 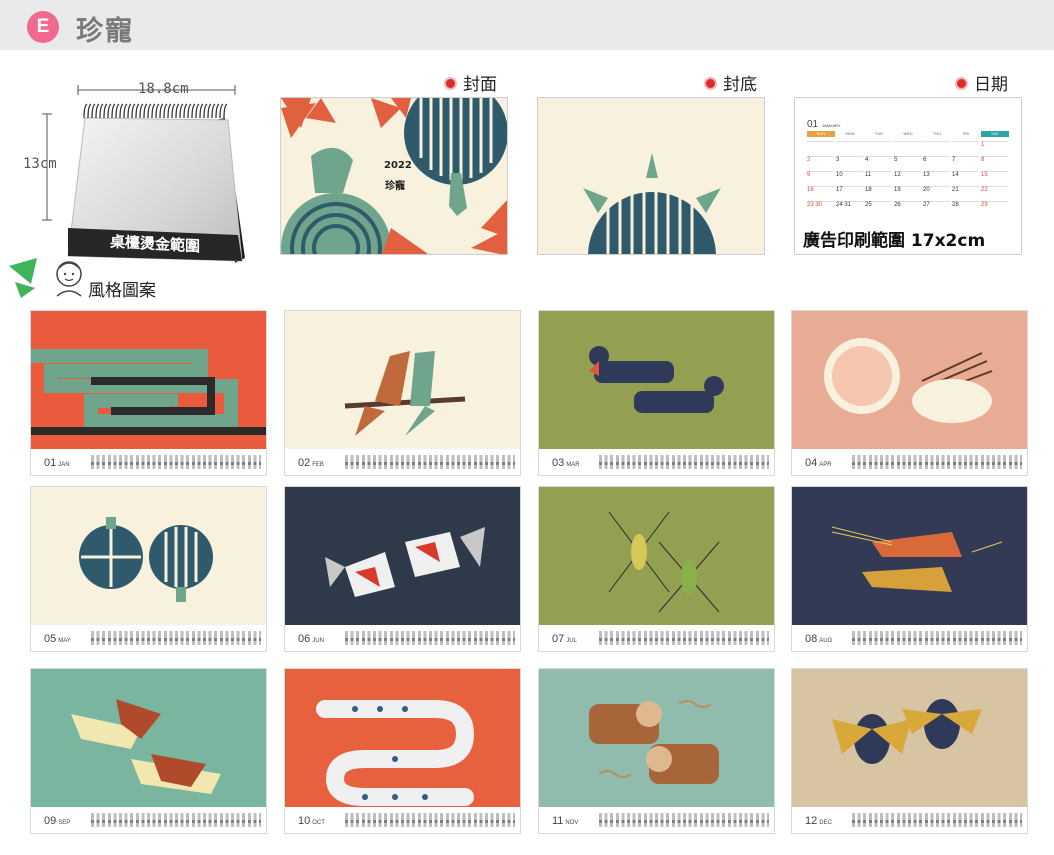 I want to click on calendar-day: 16, so click(x=820, y=192).